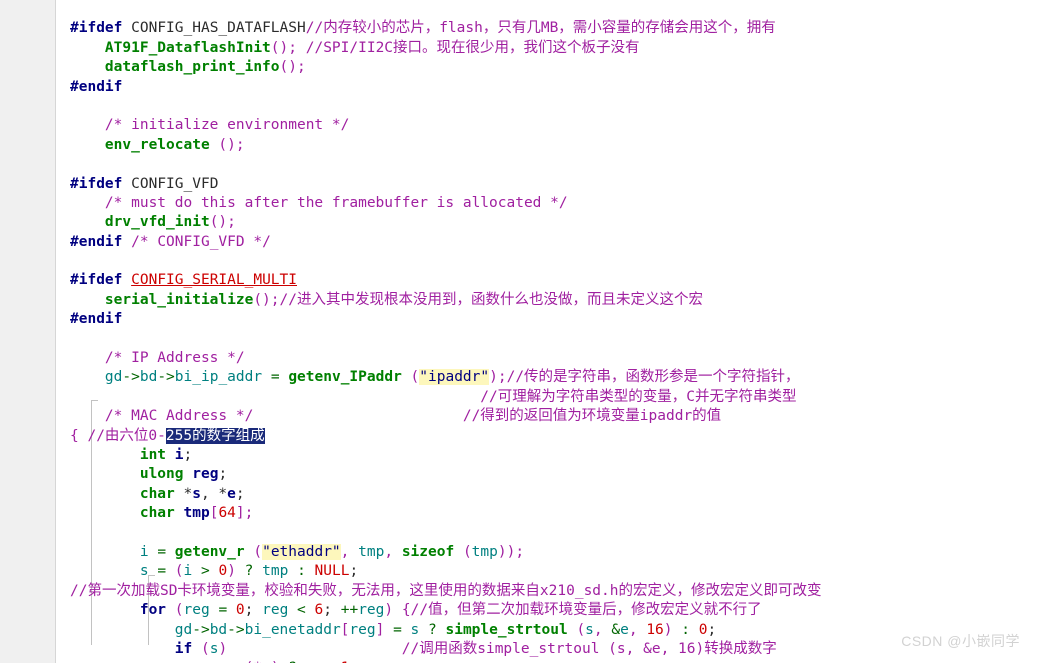  What do you see at coordinates (223, 571) in the screenshot?
I see `code-token-num: 0` at bounding box center [223, 571].